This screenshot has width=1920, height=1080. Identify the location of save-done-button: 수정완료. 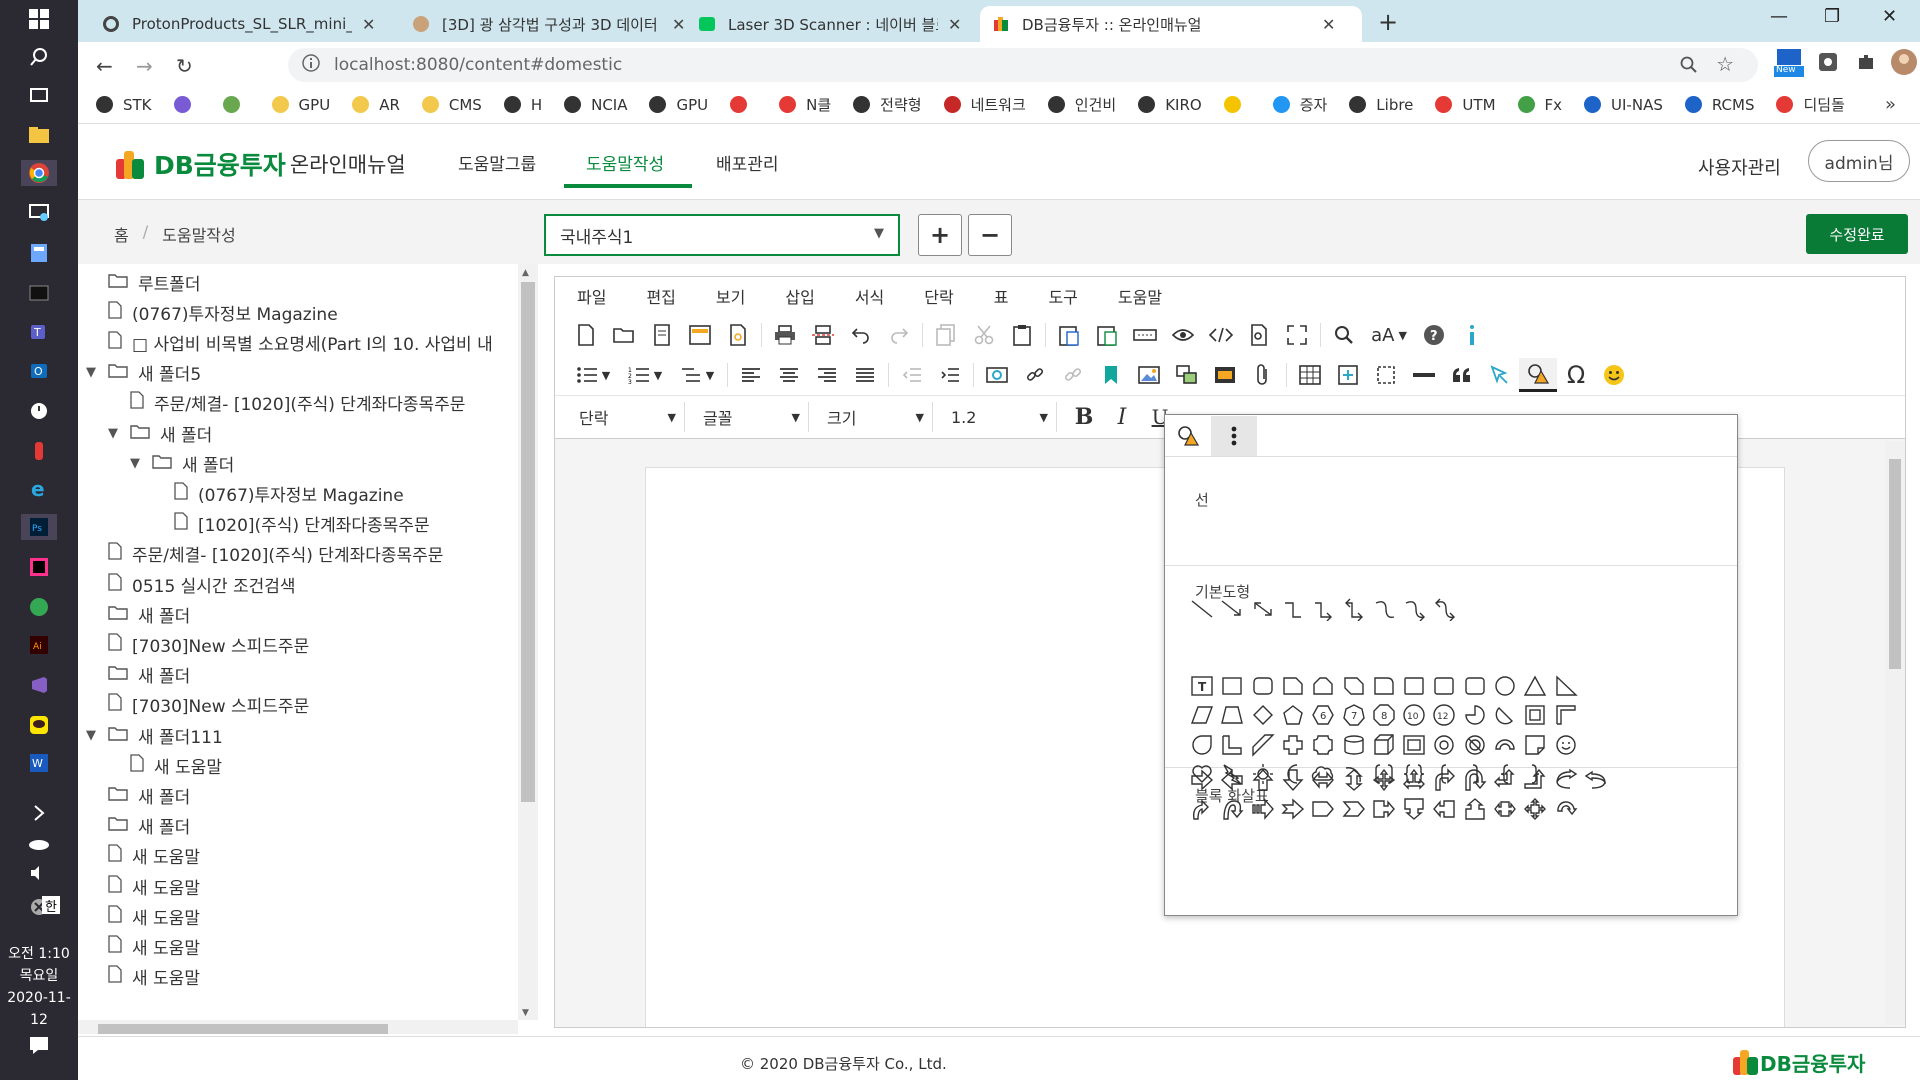
(1857, 234).